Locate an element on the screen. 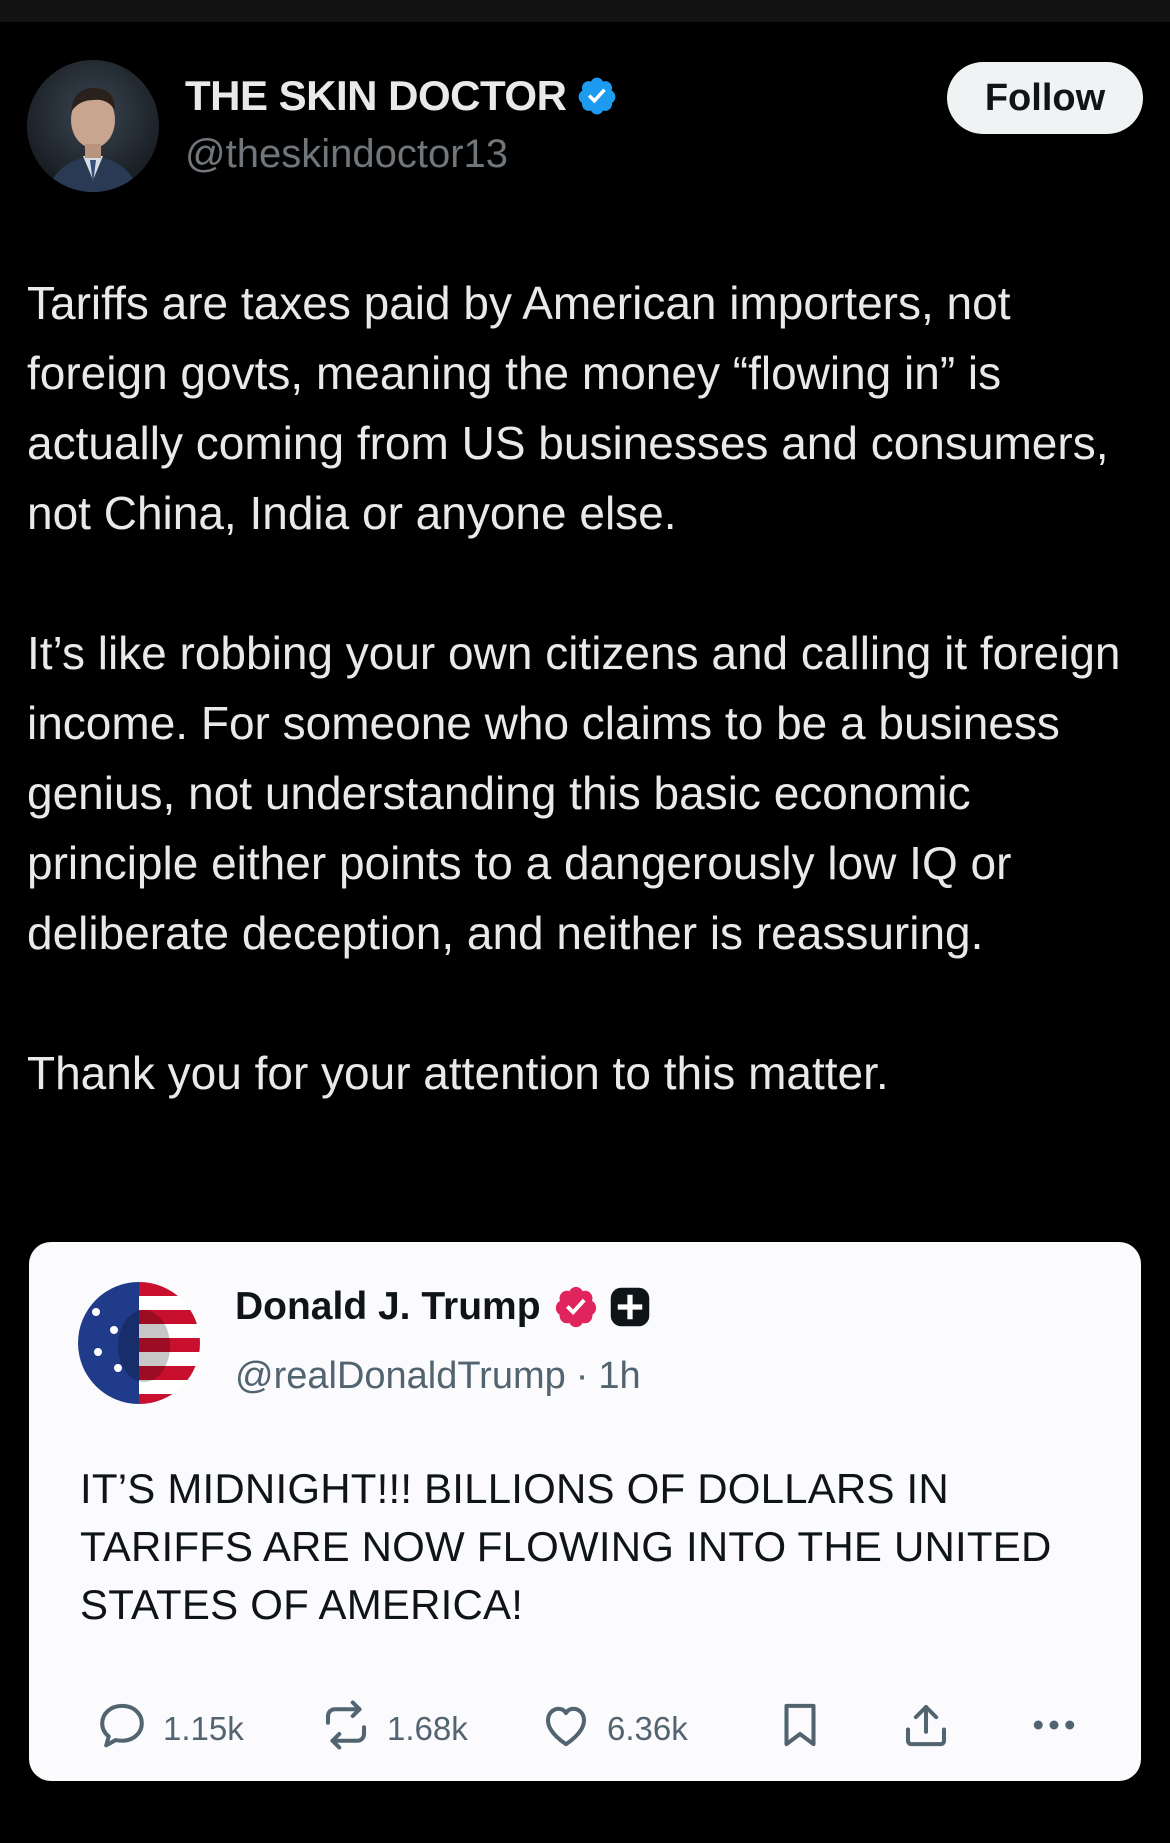 Image resolution: width=1170 pixels, height=1843 pixels. quoted-avatar is located at coordinates (139, 1343).